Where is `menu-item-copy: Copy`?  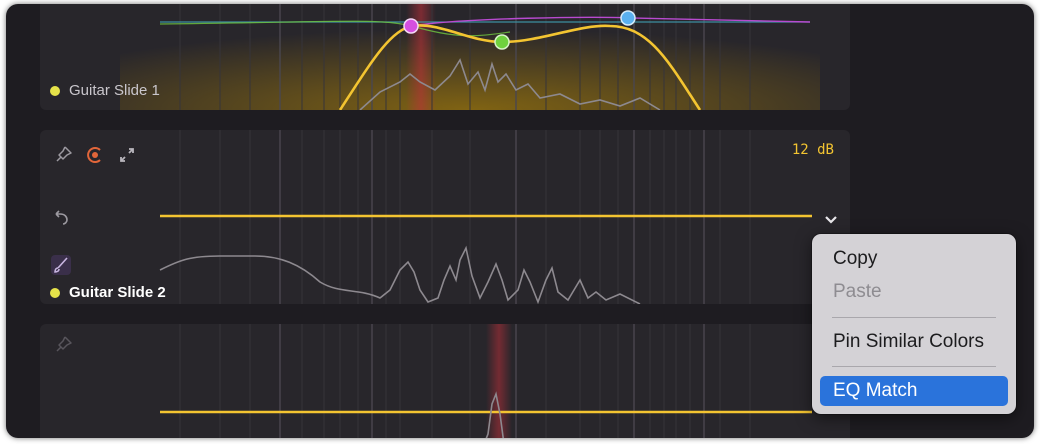 menu-item-copy: Copy is located at coordinates (914, 259).